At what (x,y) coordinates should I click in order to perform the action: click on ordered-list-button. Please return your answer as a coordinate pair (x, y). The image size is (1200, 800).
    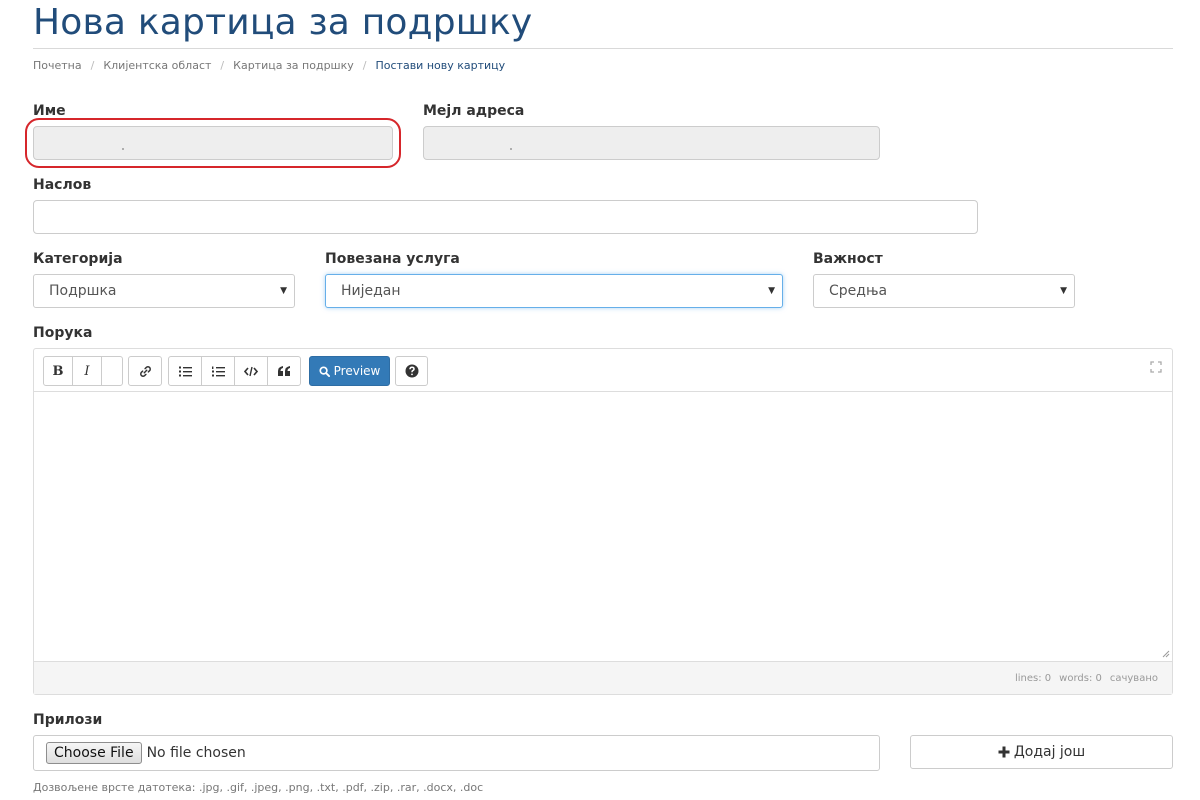
    Looking at the image, I should click on (218, 371).